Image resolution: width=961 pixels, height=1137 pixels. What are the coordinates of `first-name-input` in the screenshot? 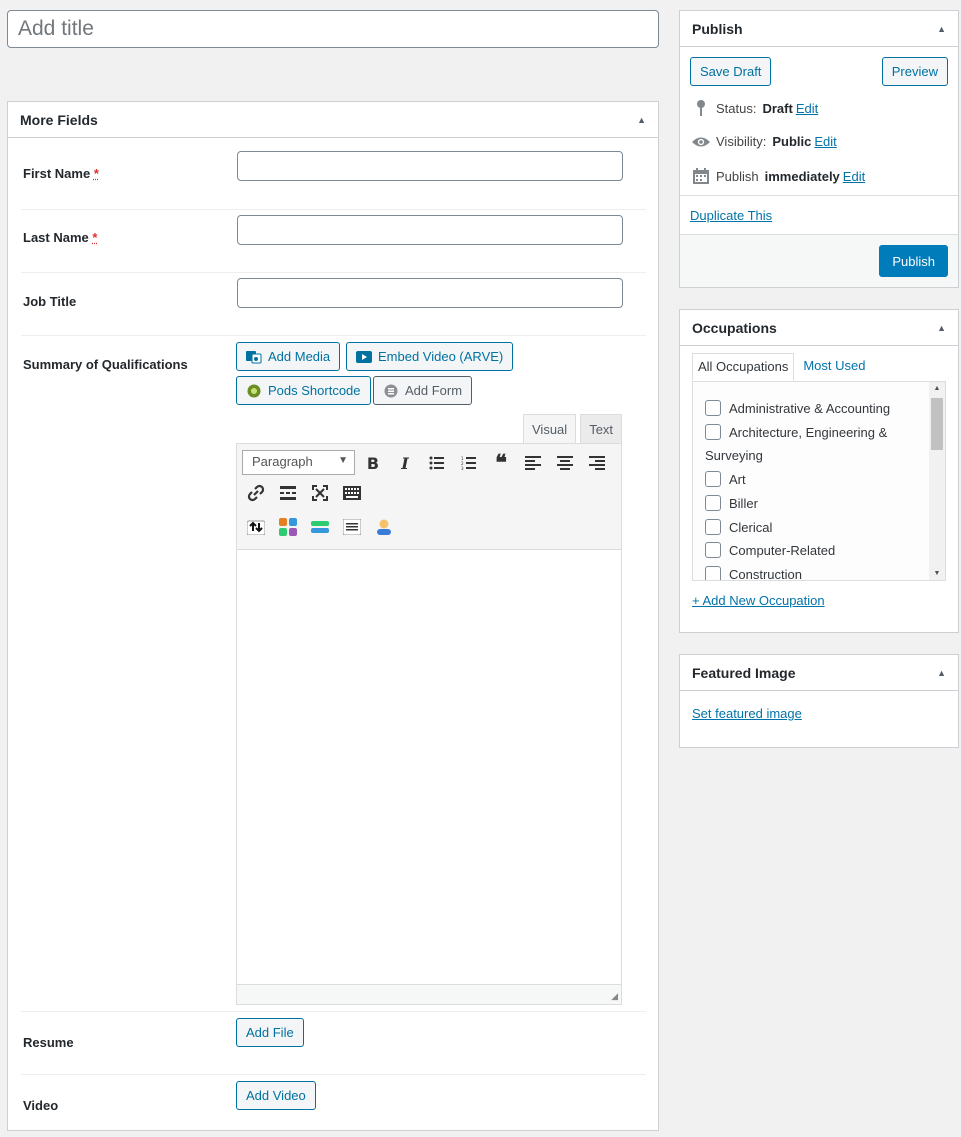 It's located at (430, 166).